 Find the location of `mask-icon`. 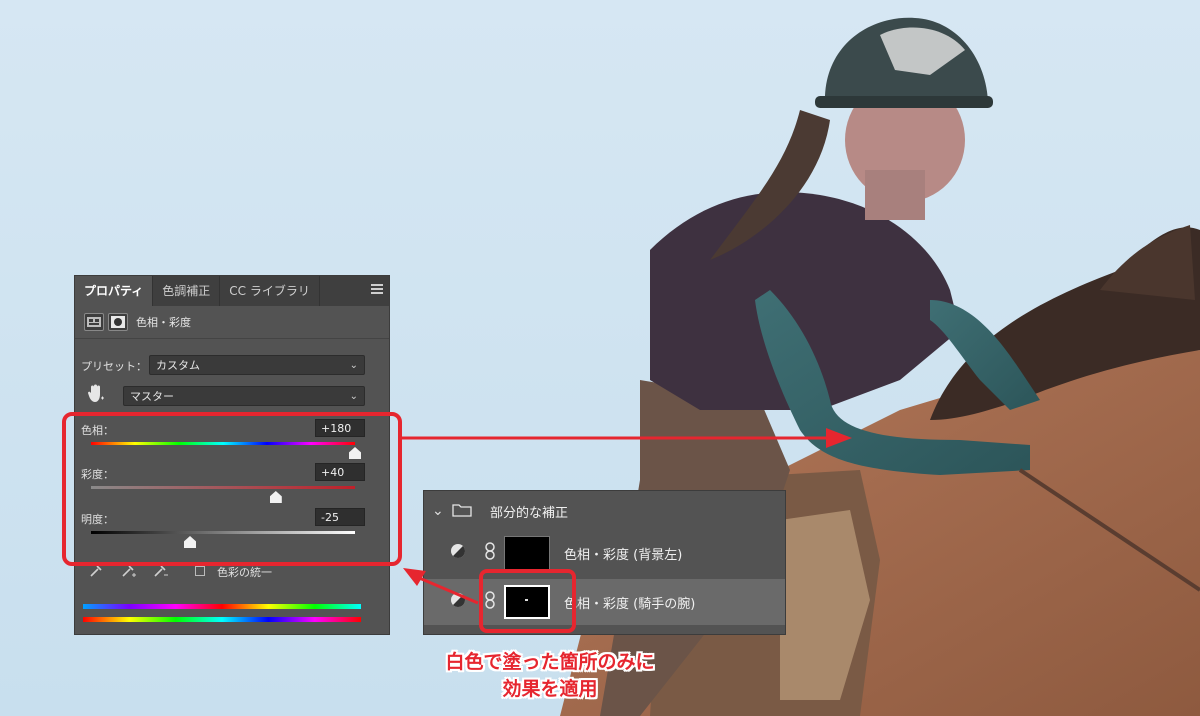

mask-icon is located at coordinates (118, 322).